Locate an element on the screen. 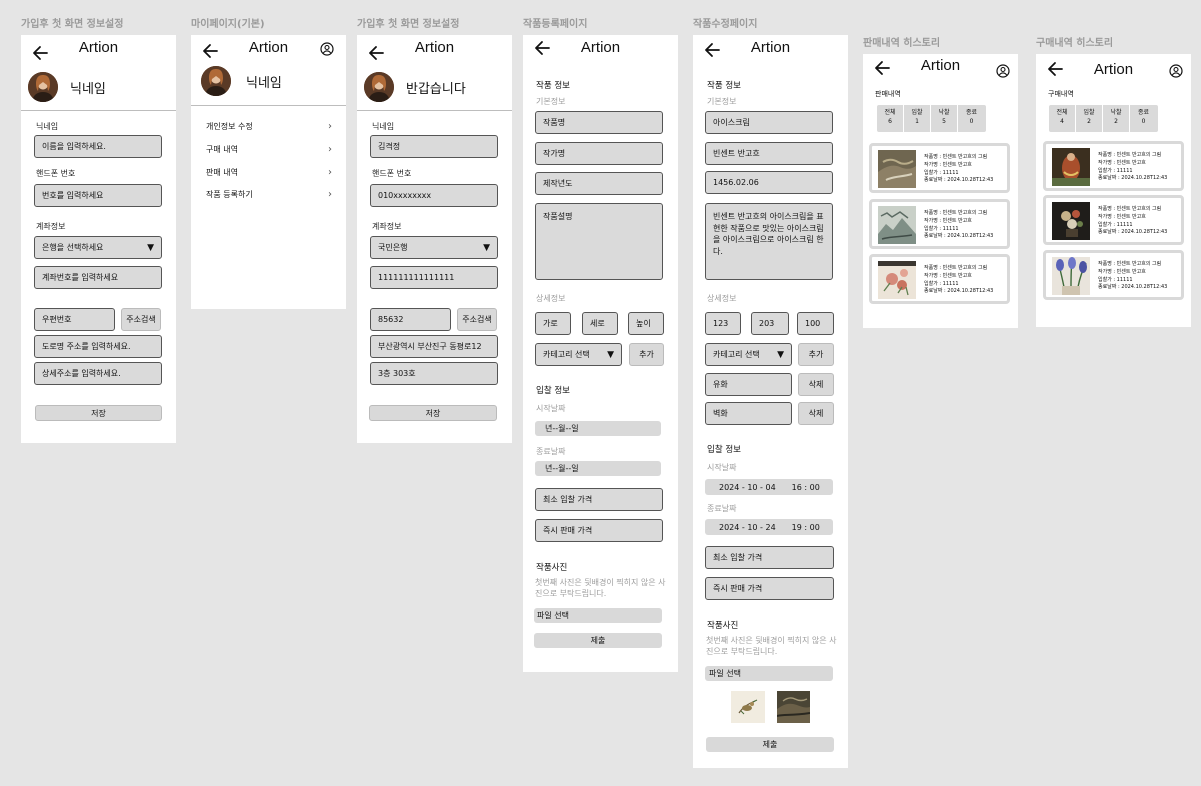 This screenshot has width=1201, height=786. menu-item-register-artwork: 작품 등록하기 › is located at coordinates (269, 194).